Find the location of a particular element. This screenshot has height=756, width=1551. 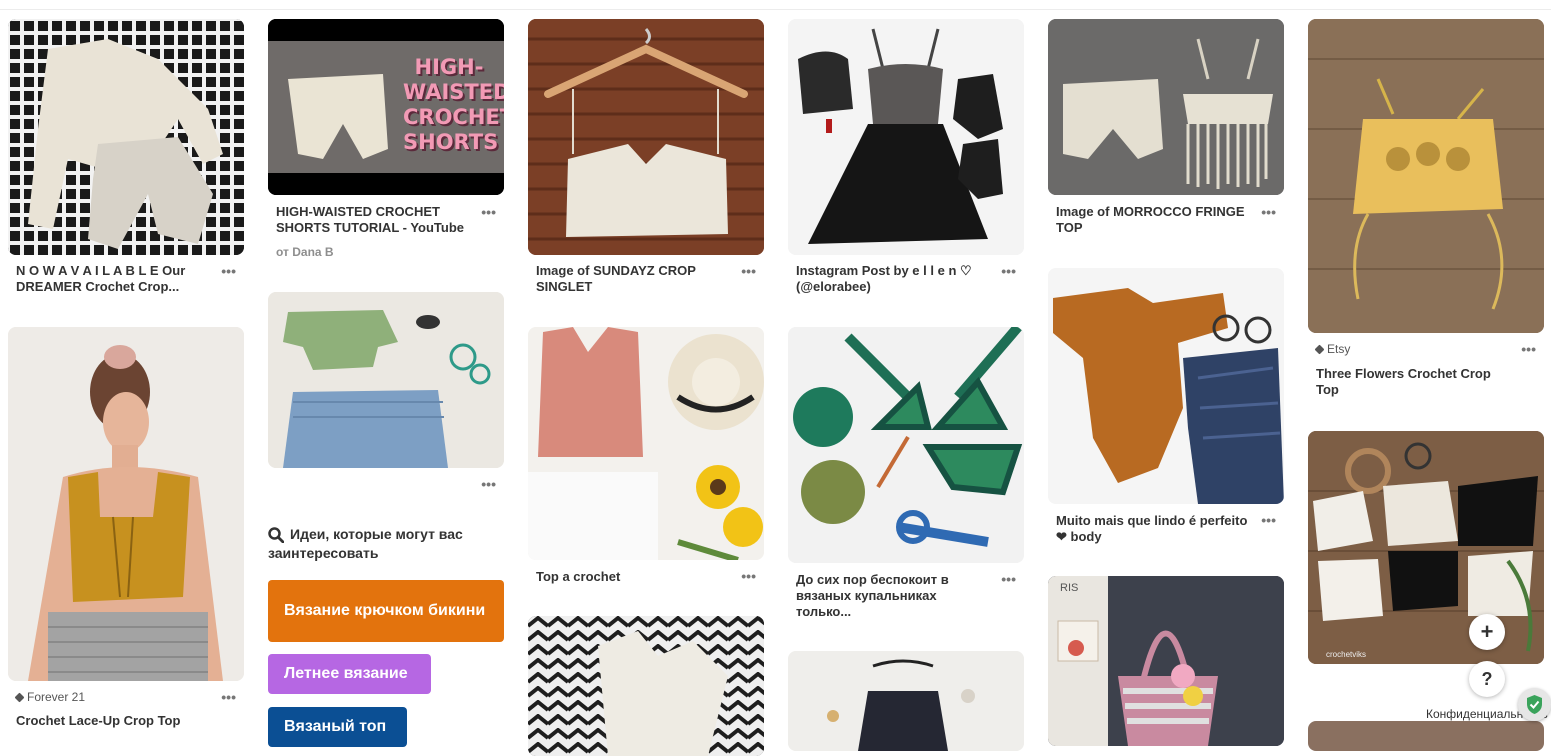

pin-caption: Image of SUNDAYZ CROP SINGLET is located at coordinates (636, 279).